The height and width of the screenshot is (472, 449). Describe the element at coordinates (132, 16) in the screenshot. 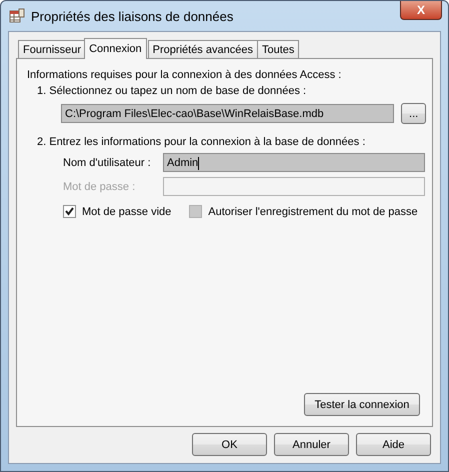

I see `window-title: Propriétés des liaisons de données` at that location.